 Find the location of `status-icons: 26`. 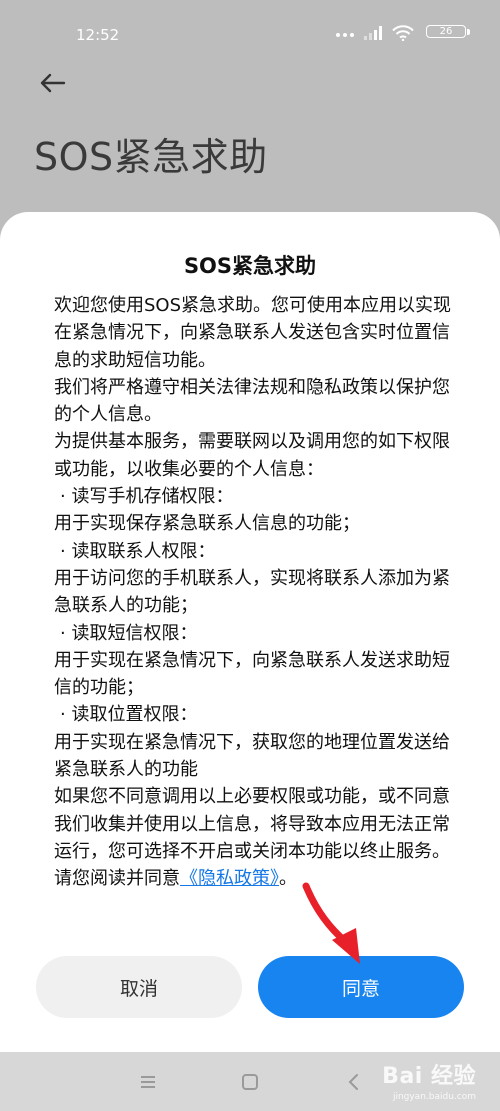

status-icons: 26 is located at coordinates (397, 34).